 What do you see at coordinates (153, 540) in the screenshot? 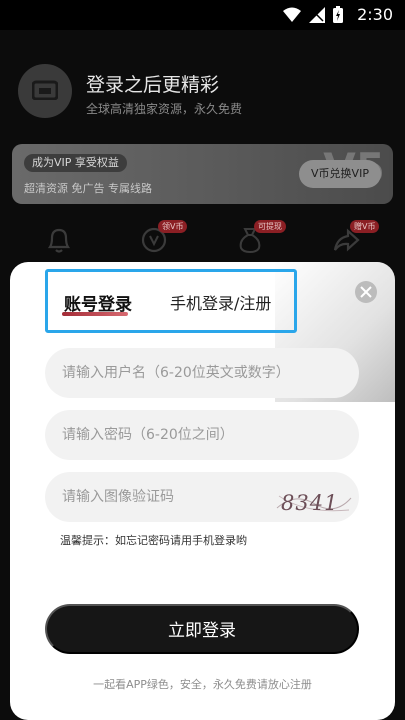
I see `password-hint: 温馨提示：如忘记密码请用手机登录哟` at bounding box center [153, 540].